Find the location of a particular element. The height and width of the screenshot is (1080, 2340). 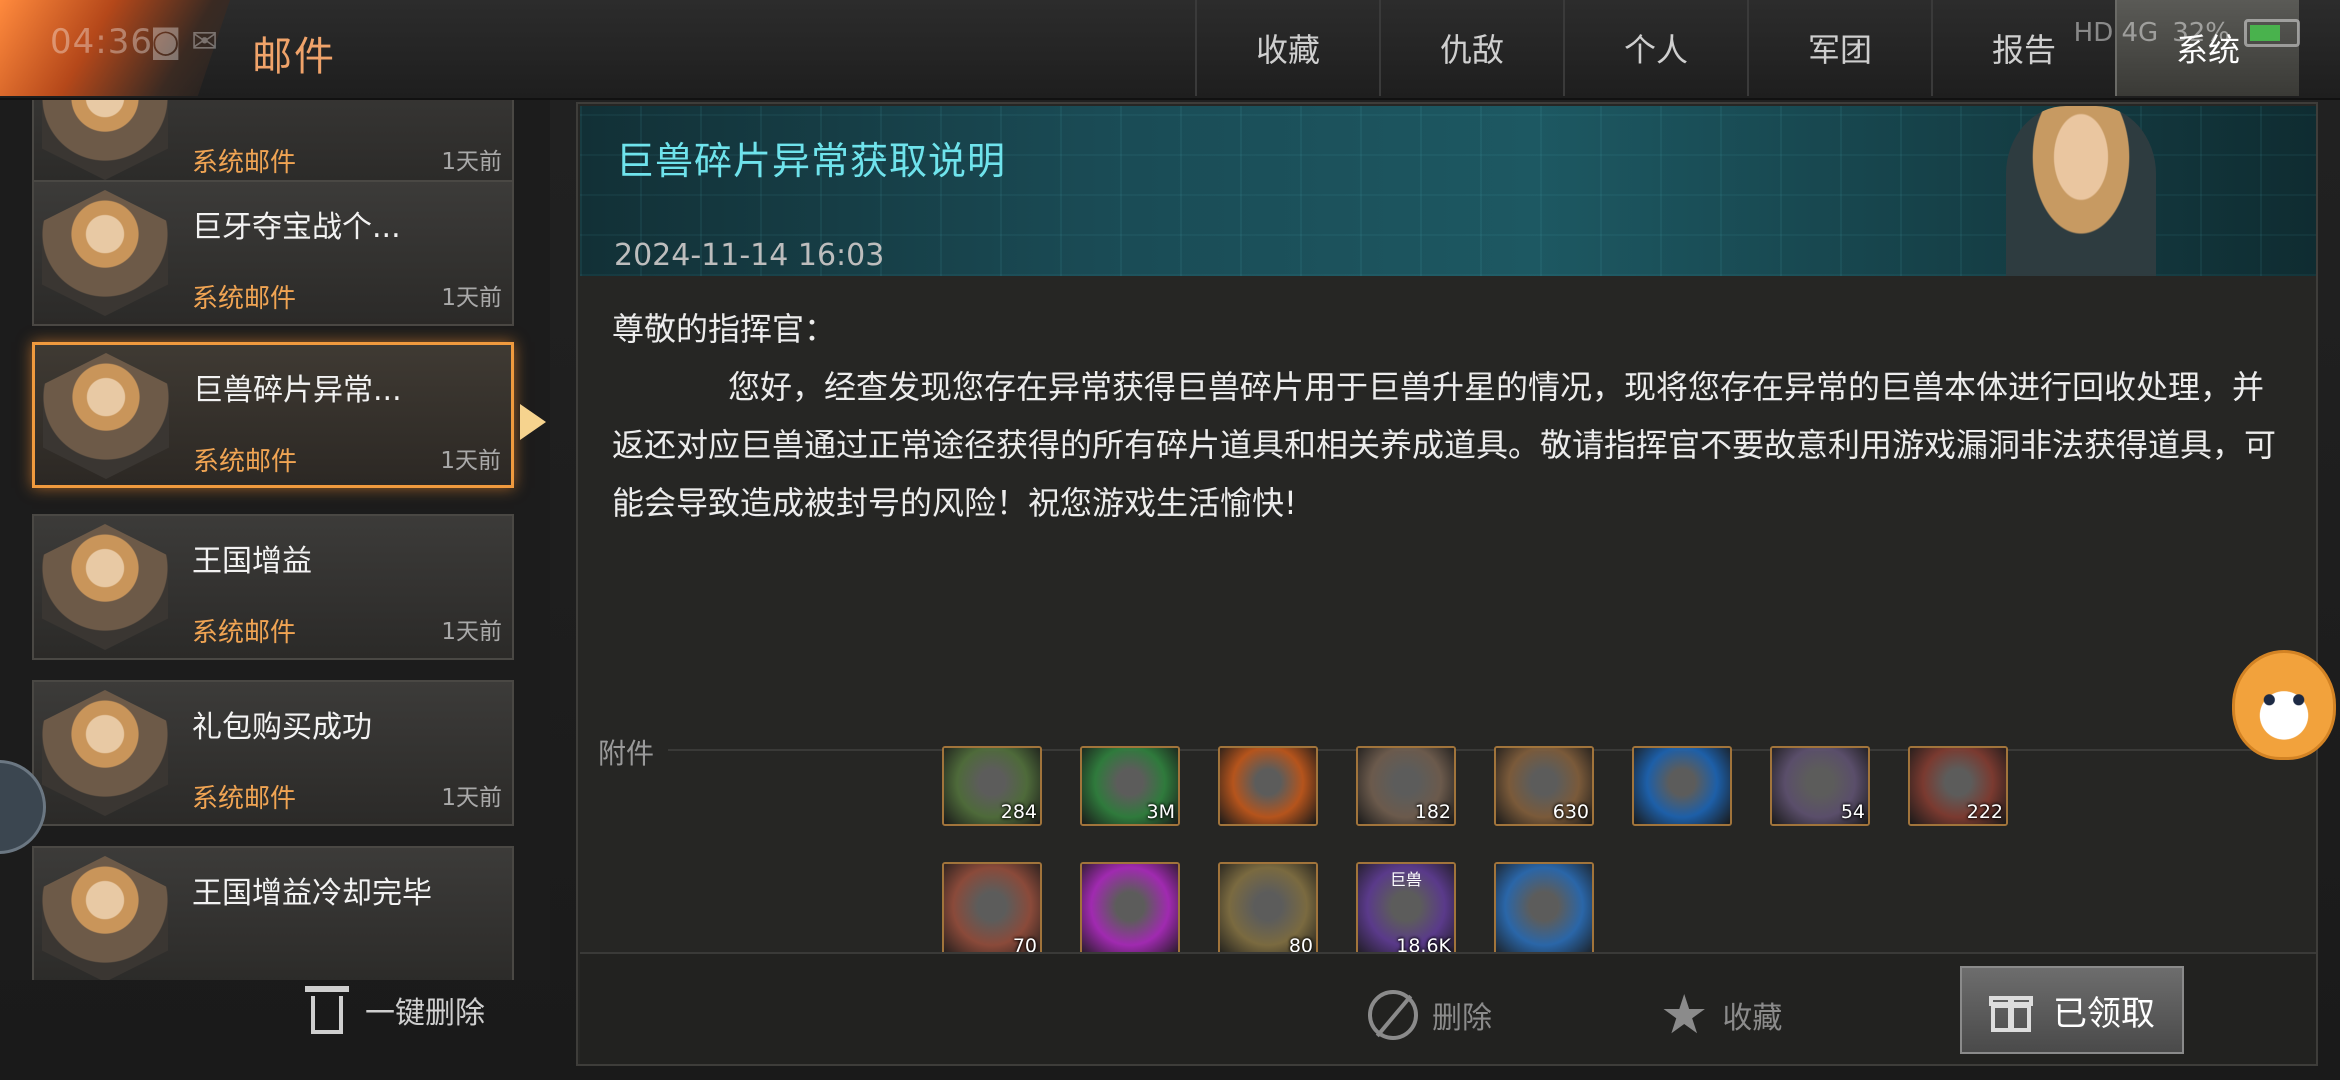

fire-emblem-icon is located at coordinates (1268, 786).